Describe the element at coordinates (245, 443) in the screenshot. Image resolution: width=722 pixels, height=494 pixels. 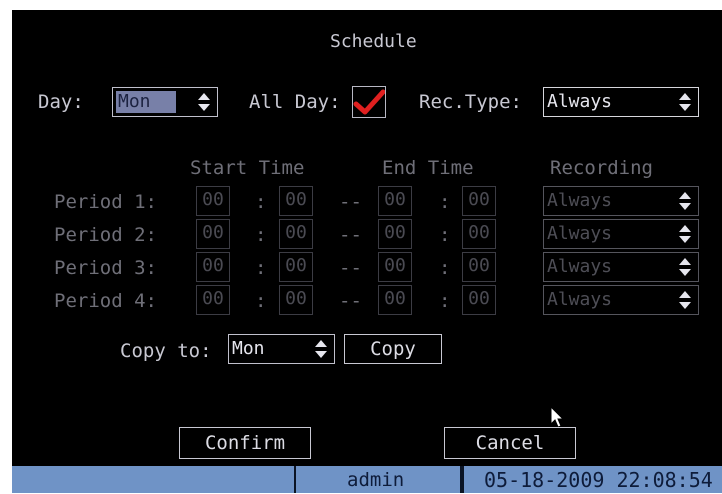
I see `confirm-button: Confirm` at that location.